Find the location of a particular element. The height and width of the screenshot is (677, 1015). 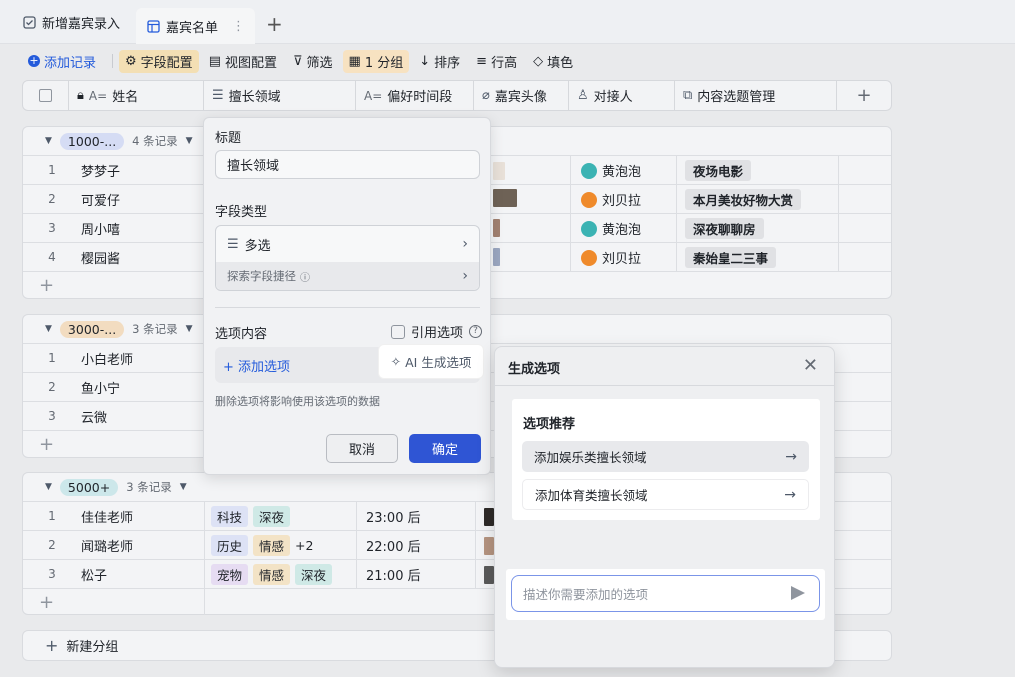

filter-icon: ⊽ is located at coordinates (298, 61).